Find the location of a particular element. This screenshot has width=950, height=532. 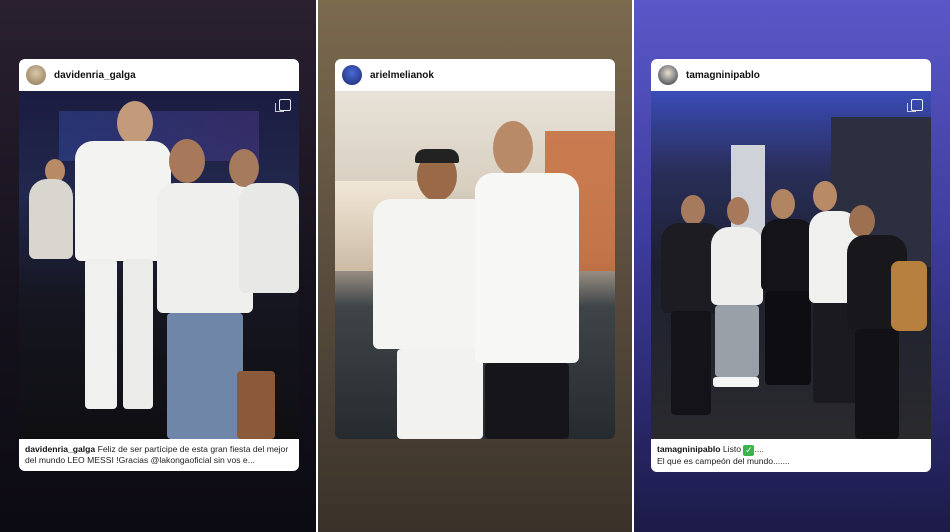

check-mark-icon: ✓ is located at coordinates (749, 450).